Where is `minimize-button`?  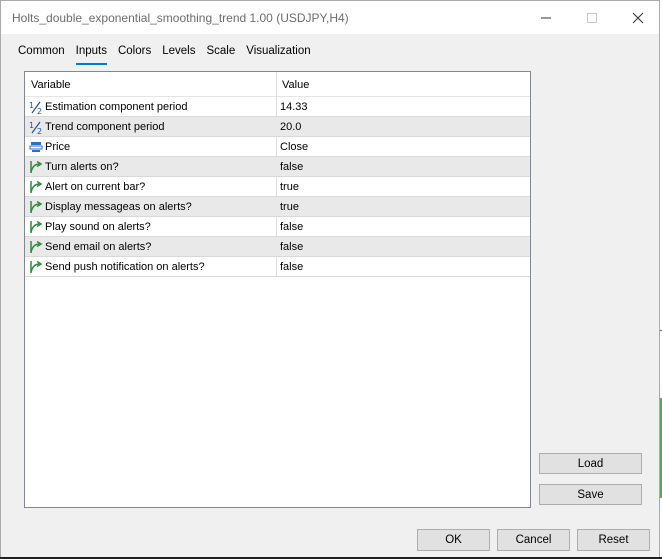
minimize-button is located at coordinates (546, 17).